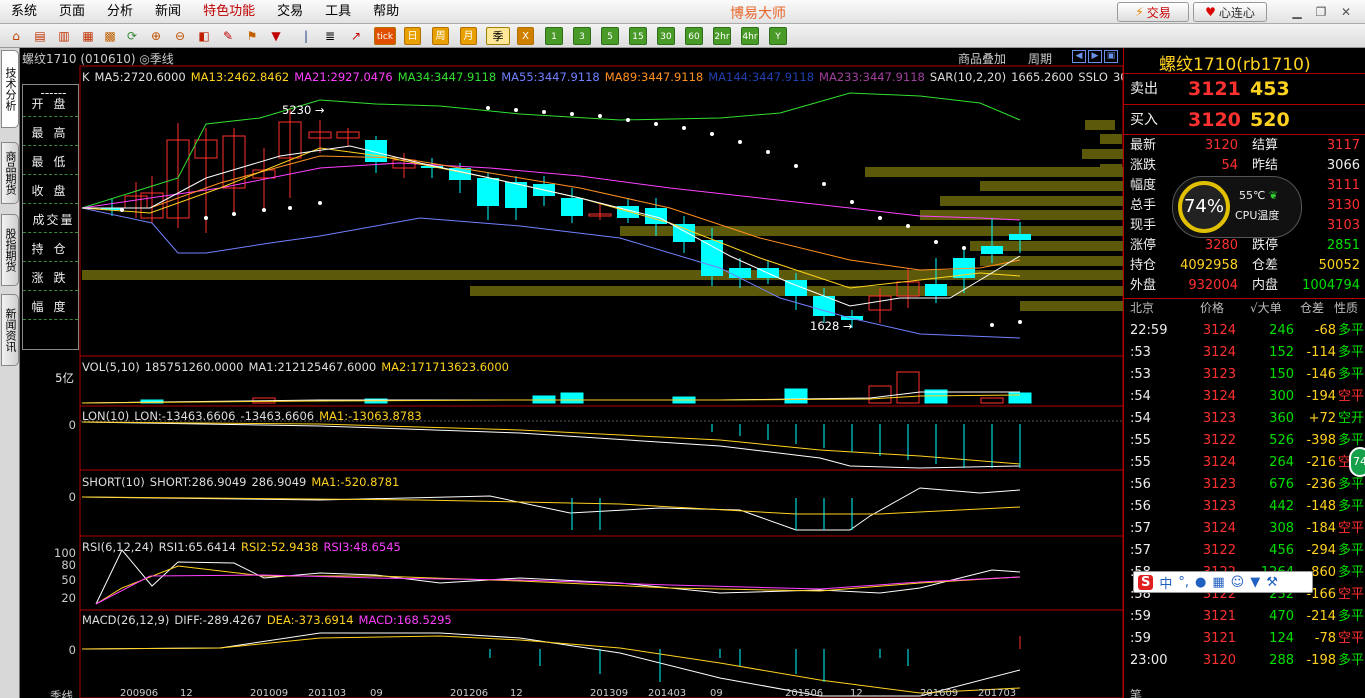 The width and height of the screenshot is (1365, 698). Describe the element at coordinates (498, 36) in the screenshot. I see `period-quarter-button: 季` at that location.